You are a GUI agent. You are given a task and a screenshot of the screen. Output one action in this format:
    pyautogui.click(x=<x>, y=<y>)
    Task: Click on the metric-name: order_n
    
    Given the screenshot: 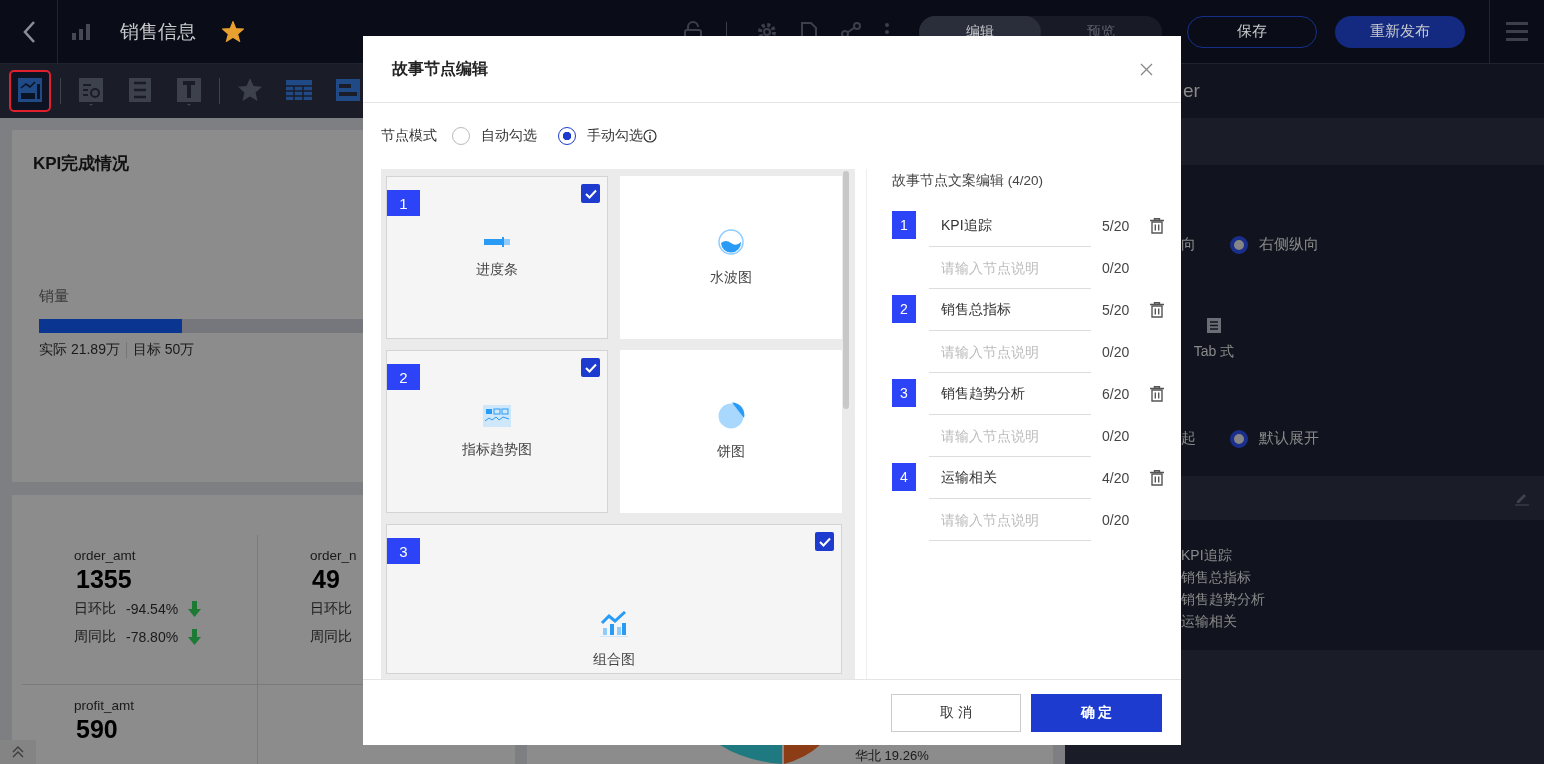 What is the action you would take?
    pyautogui.click(x=333, y=555)
    